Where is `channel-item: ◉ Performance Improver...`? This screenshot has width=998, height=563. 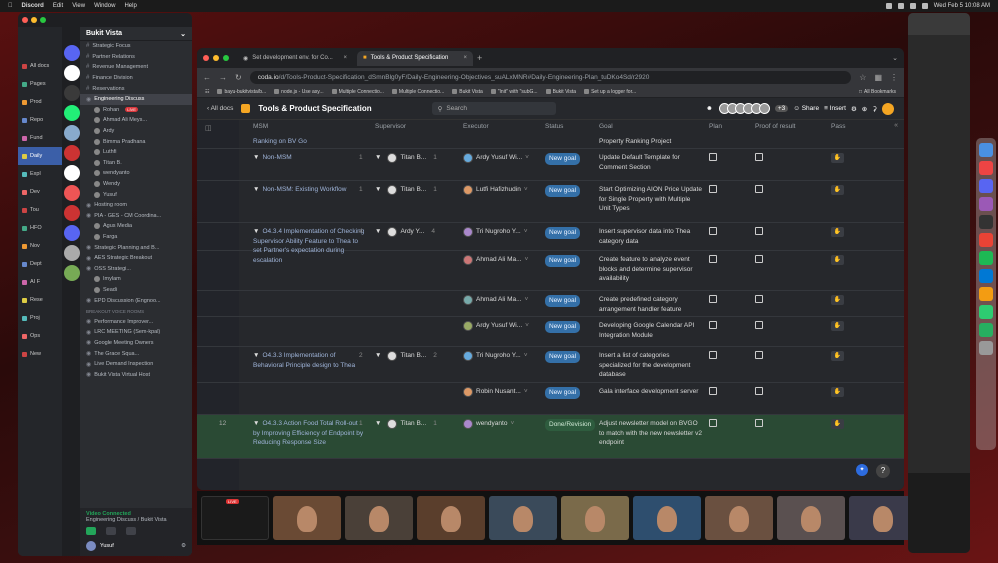
channel-item: ◉ Performance Improver... is located at coordinates (136, 321).